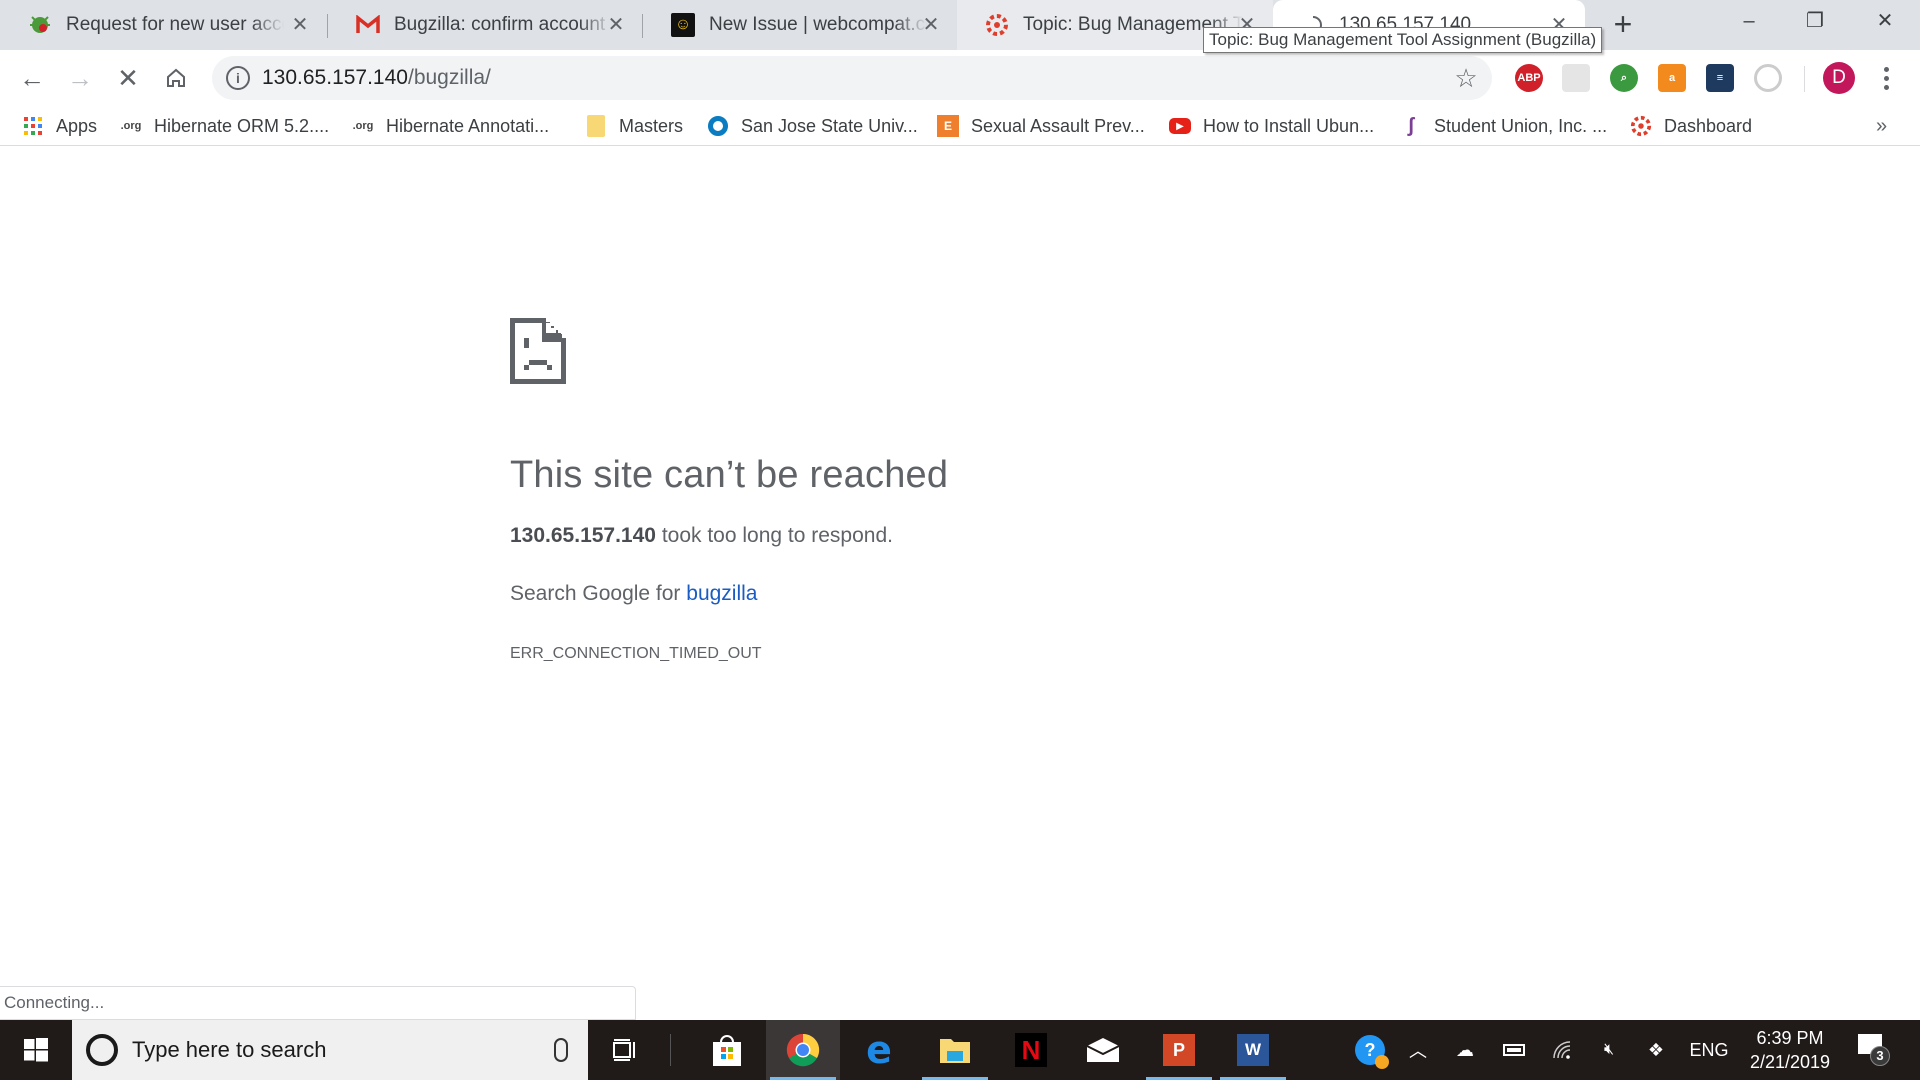 The width and height of the screenshot is (1920, 1080). I want to click on clock-date: 2/21/2019, so click(1790, 1062).